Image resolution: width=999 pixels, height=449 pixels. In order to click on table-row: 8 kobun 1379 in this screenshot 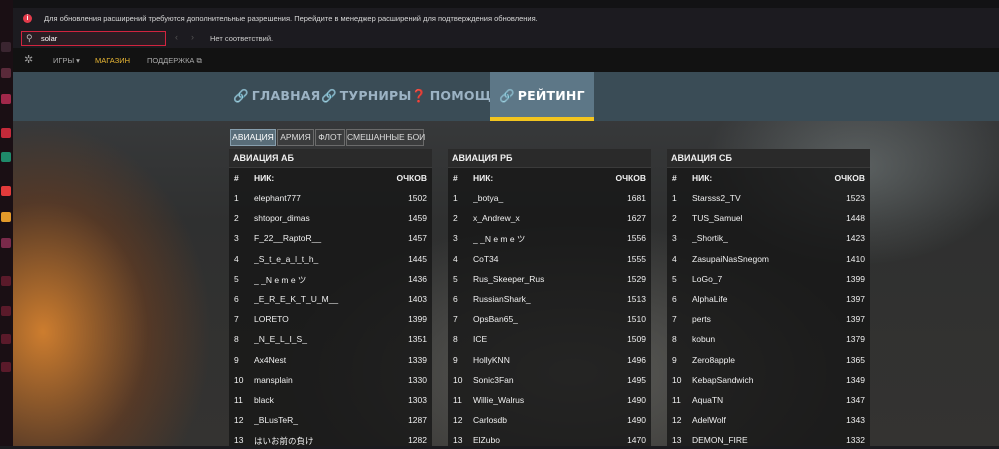, I will do `click(768, 338)`.